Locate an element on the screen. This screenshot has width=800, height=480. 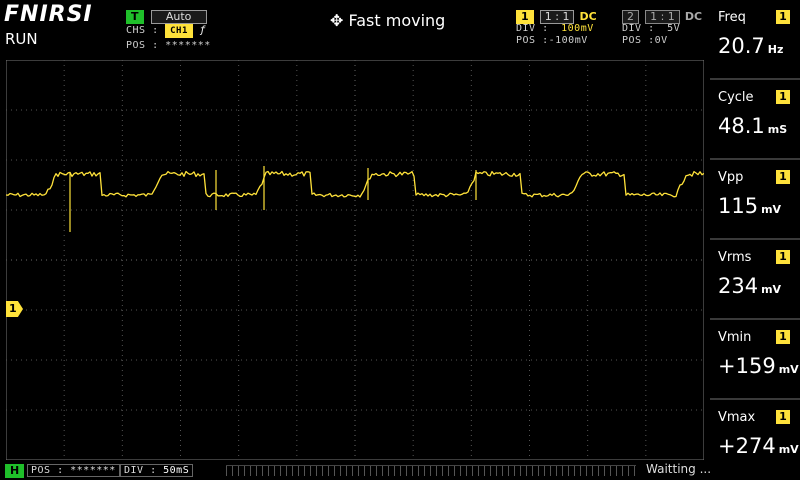
run-state: RUN is located at coordinates (21, 39).